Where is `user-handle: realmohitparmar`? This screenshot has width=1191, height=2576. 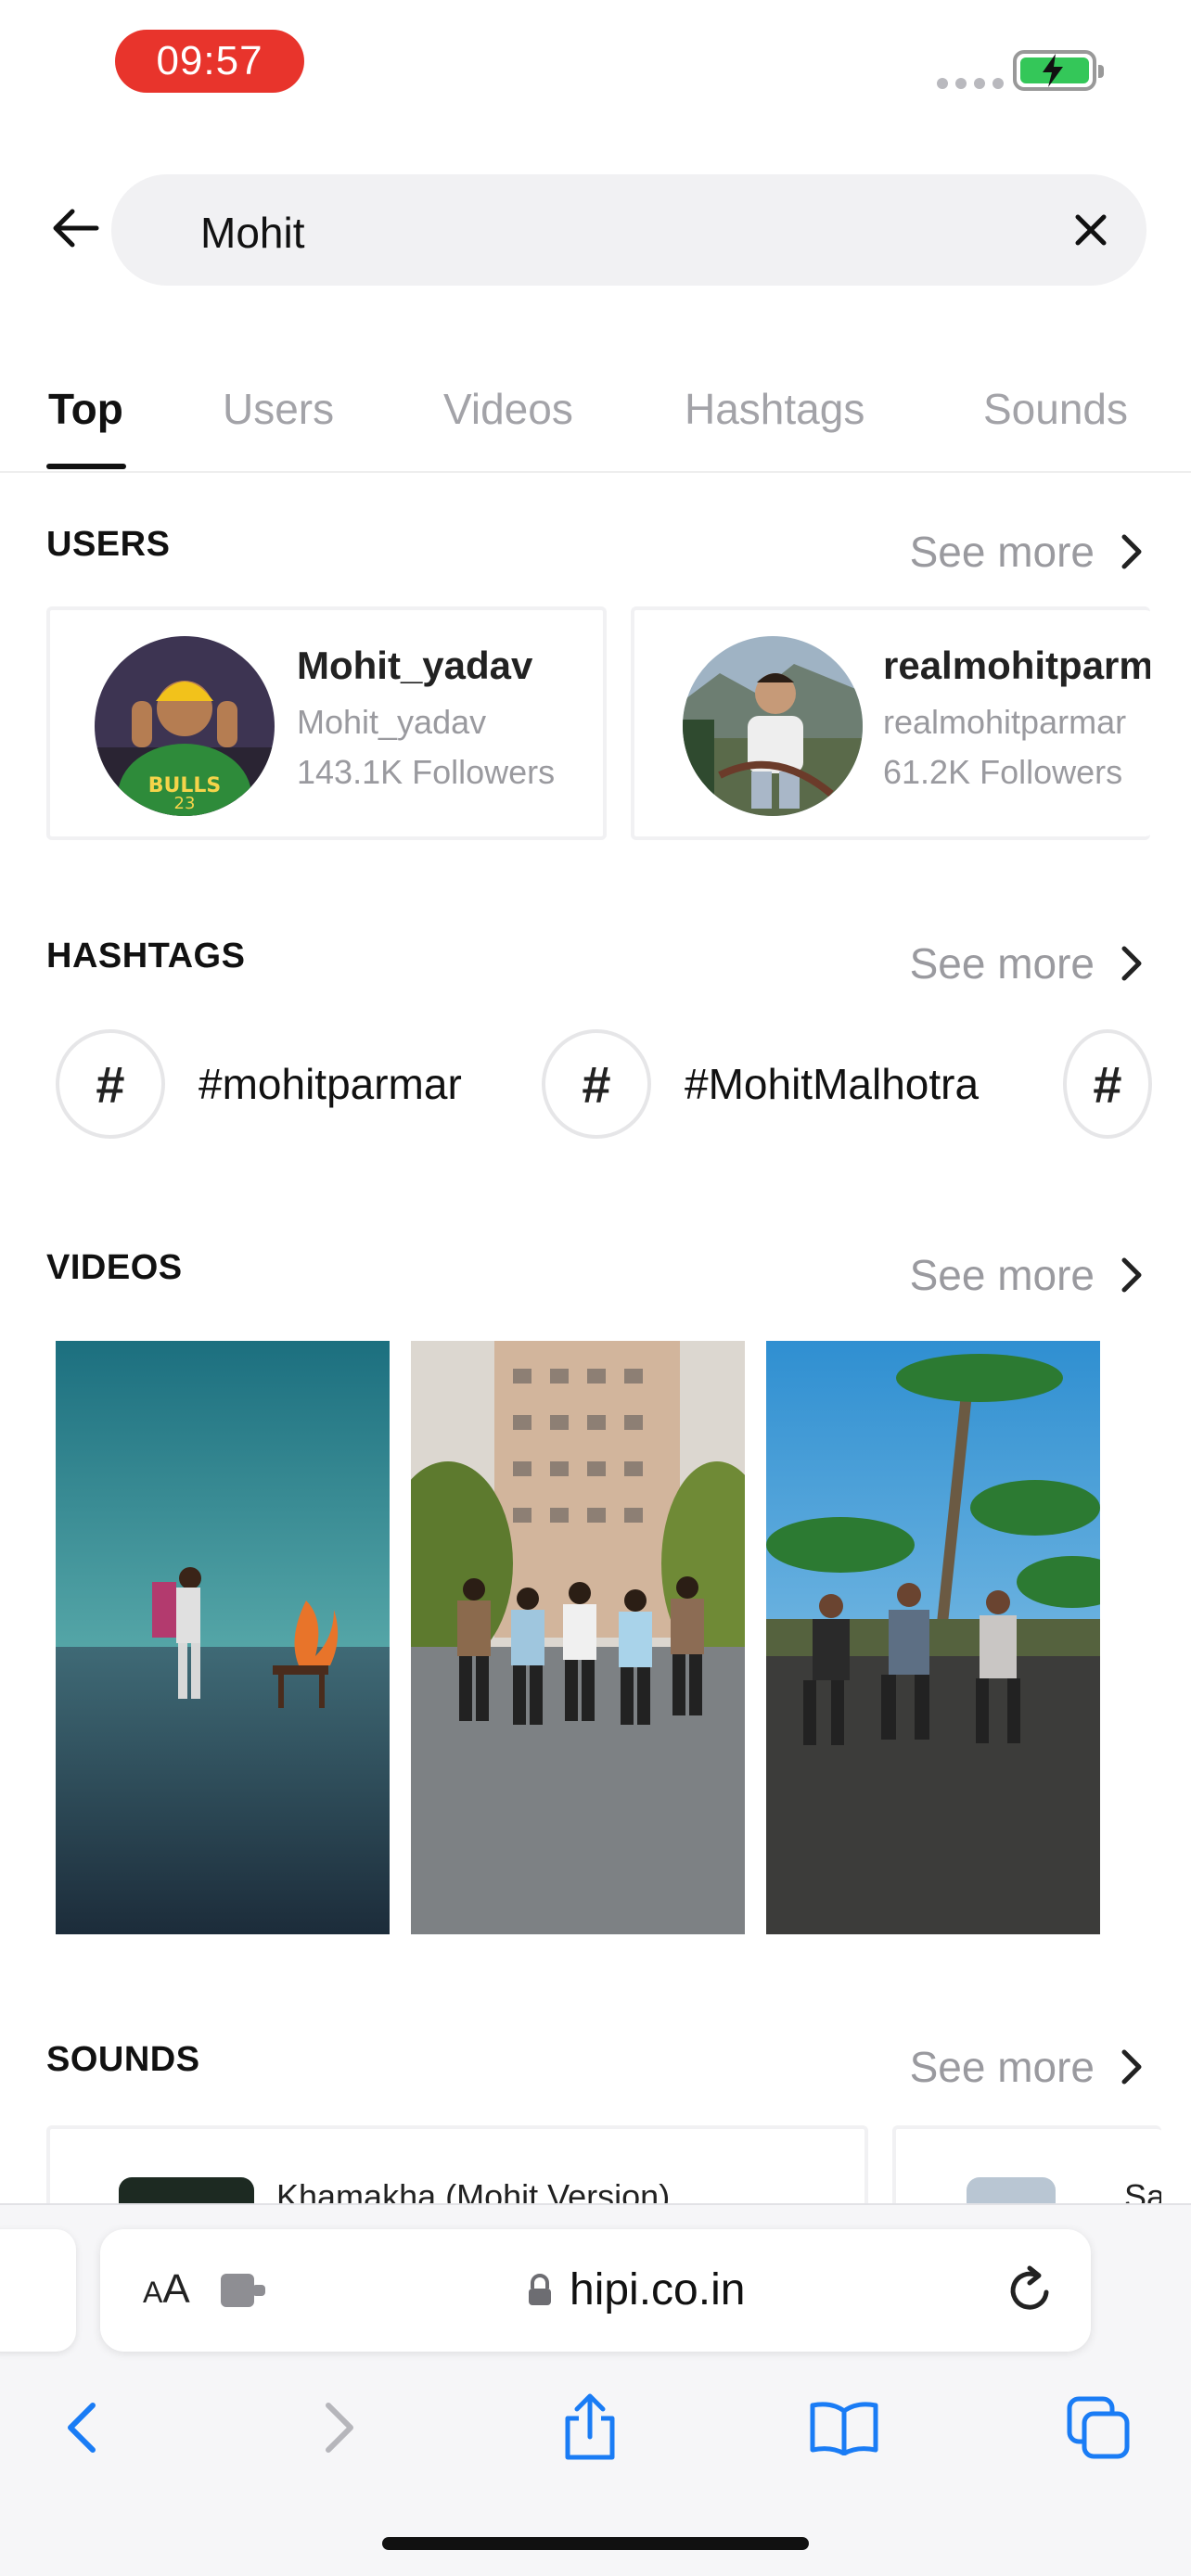 user-handle: realmohitparmar is located at coordinates (1005, 722).